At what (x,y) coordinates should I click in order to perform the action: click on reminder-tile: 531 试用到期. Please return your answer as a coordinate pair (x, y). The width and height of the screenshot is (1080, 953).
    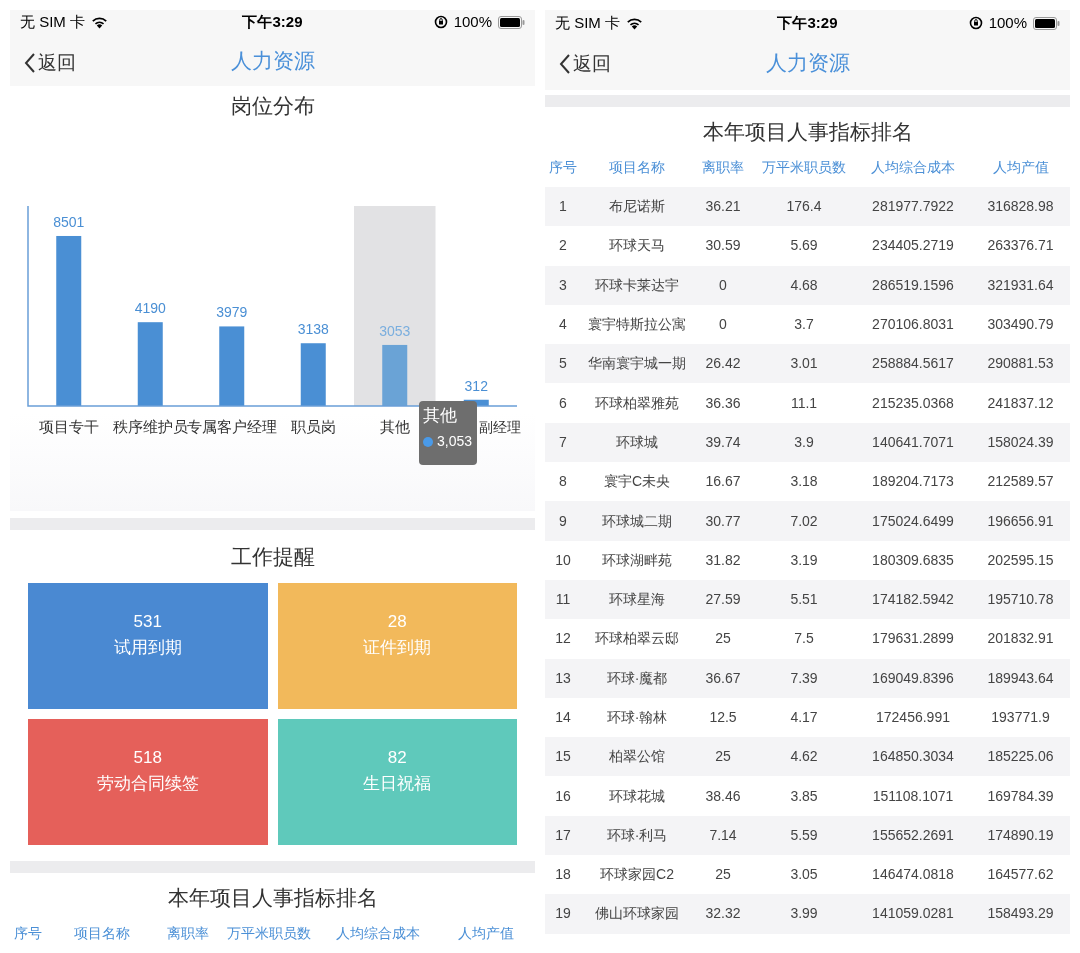
    Looking at the image, I should click on (148, 646).